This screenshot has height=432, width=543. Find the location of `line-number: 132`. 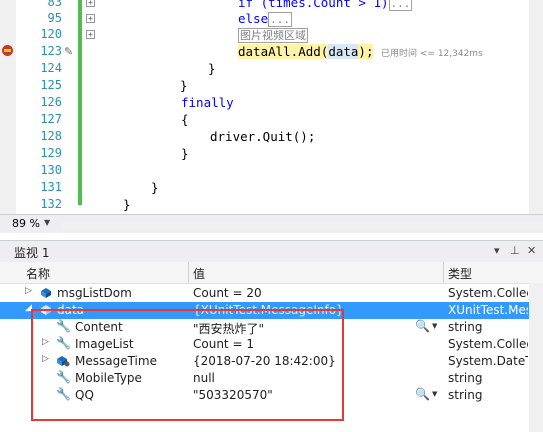

line-number: 132 is located at coordinates (51, 204).